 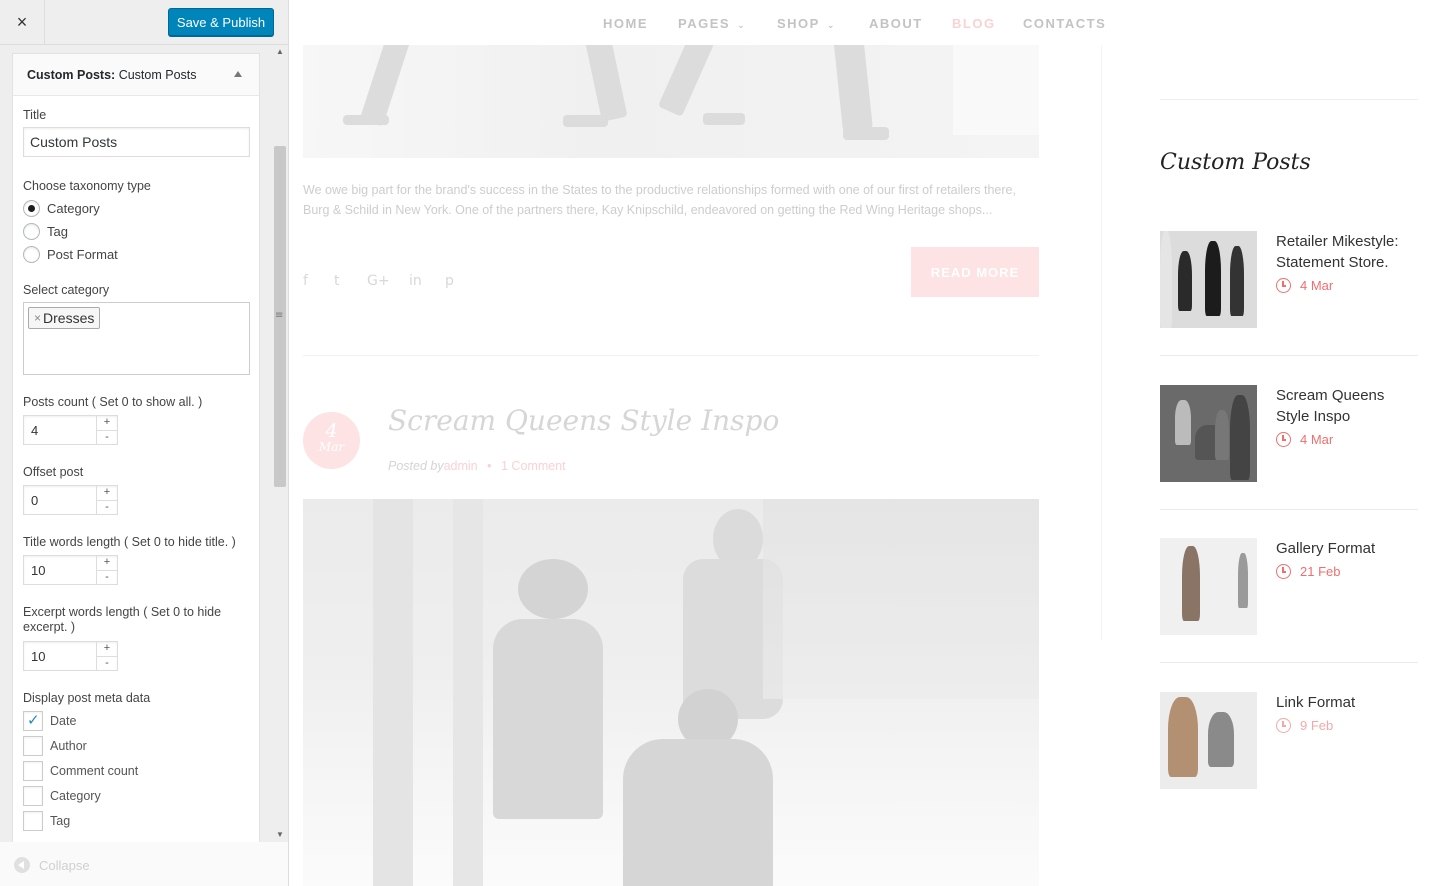 What do you see at coordinates (331, 431) in the screenshot?
I see `date-day: 4` at bounding box center [331, 431].